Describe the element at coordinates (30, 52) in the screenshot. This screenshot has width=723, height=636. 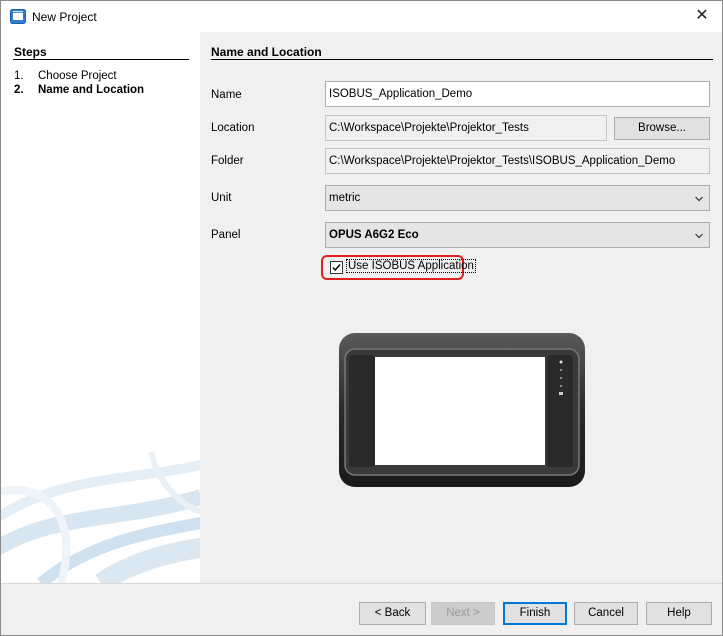
I see `steps-title: Steps` at that location.